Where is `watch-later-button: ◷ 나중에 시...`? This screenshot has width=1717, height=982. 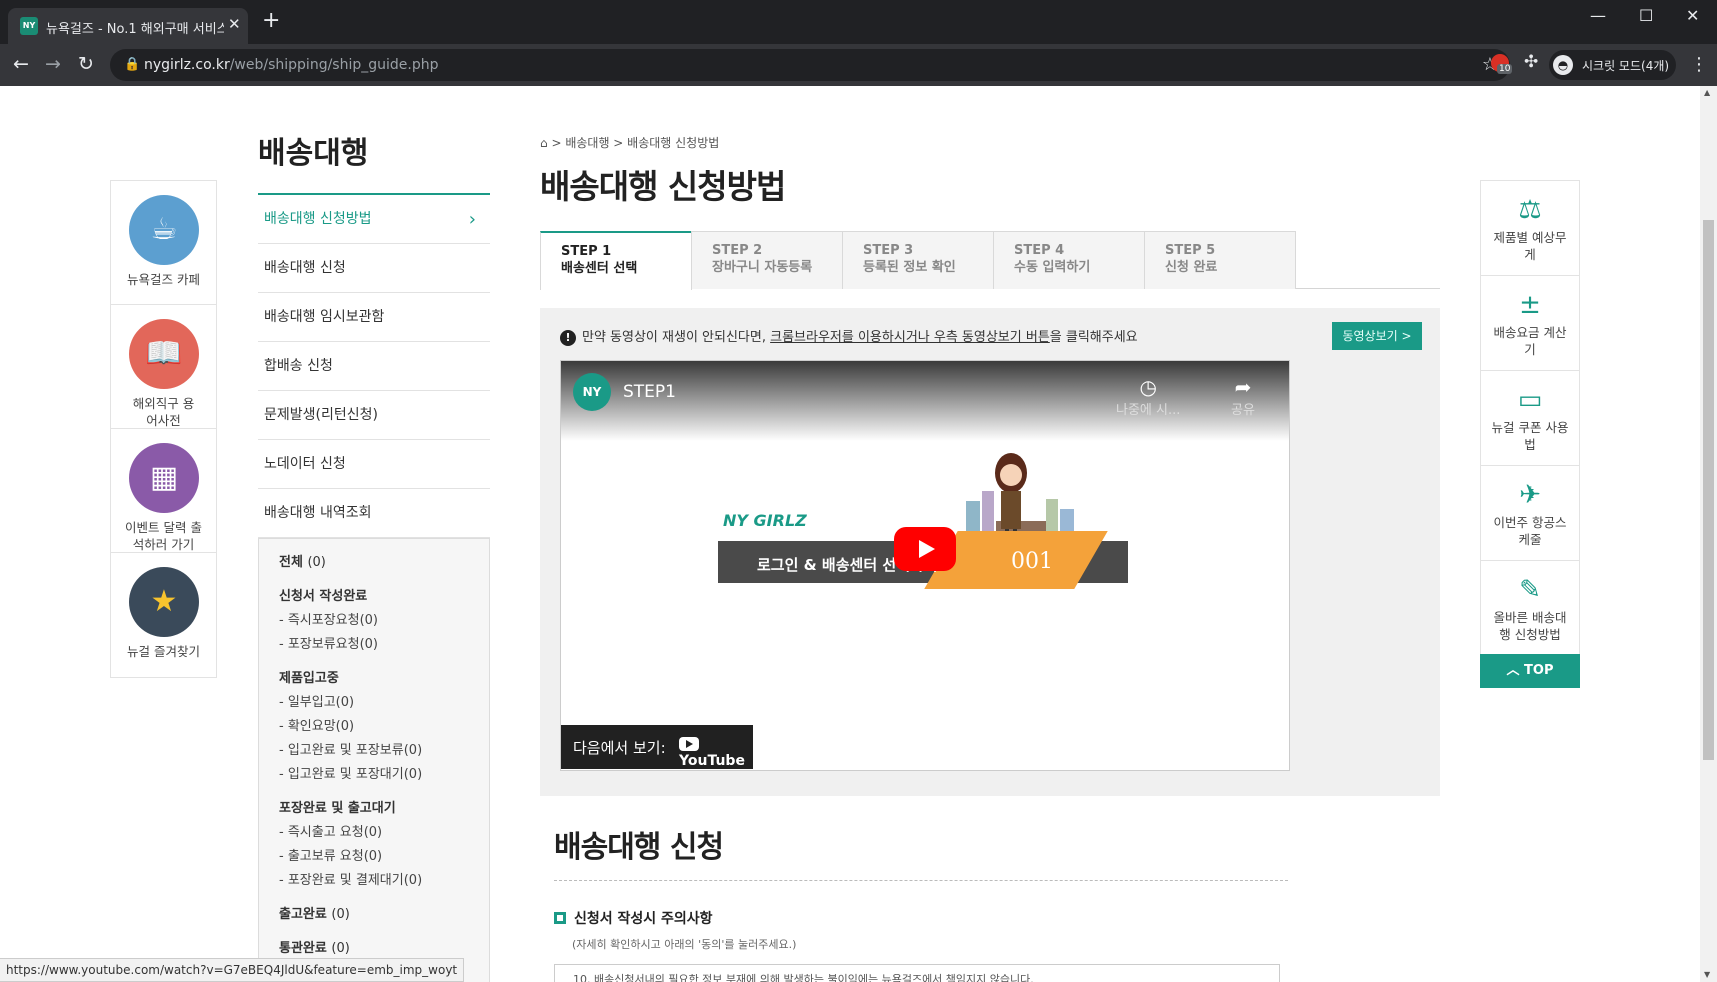
watch-later-button: ◷ 나중에 시... is located at coordinates (1148, 396).